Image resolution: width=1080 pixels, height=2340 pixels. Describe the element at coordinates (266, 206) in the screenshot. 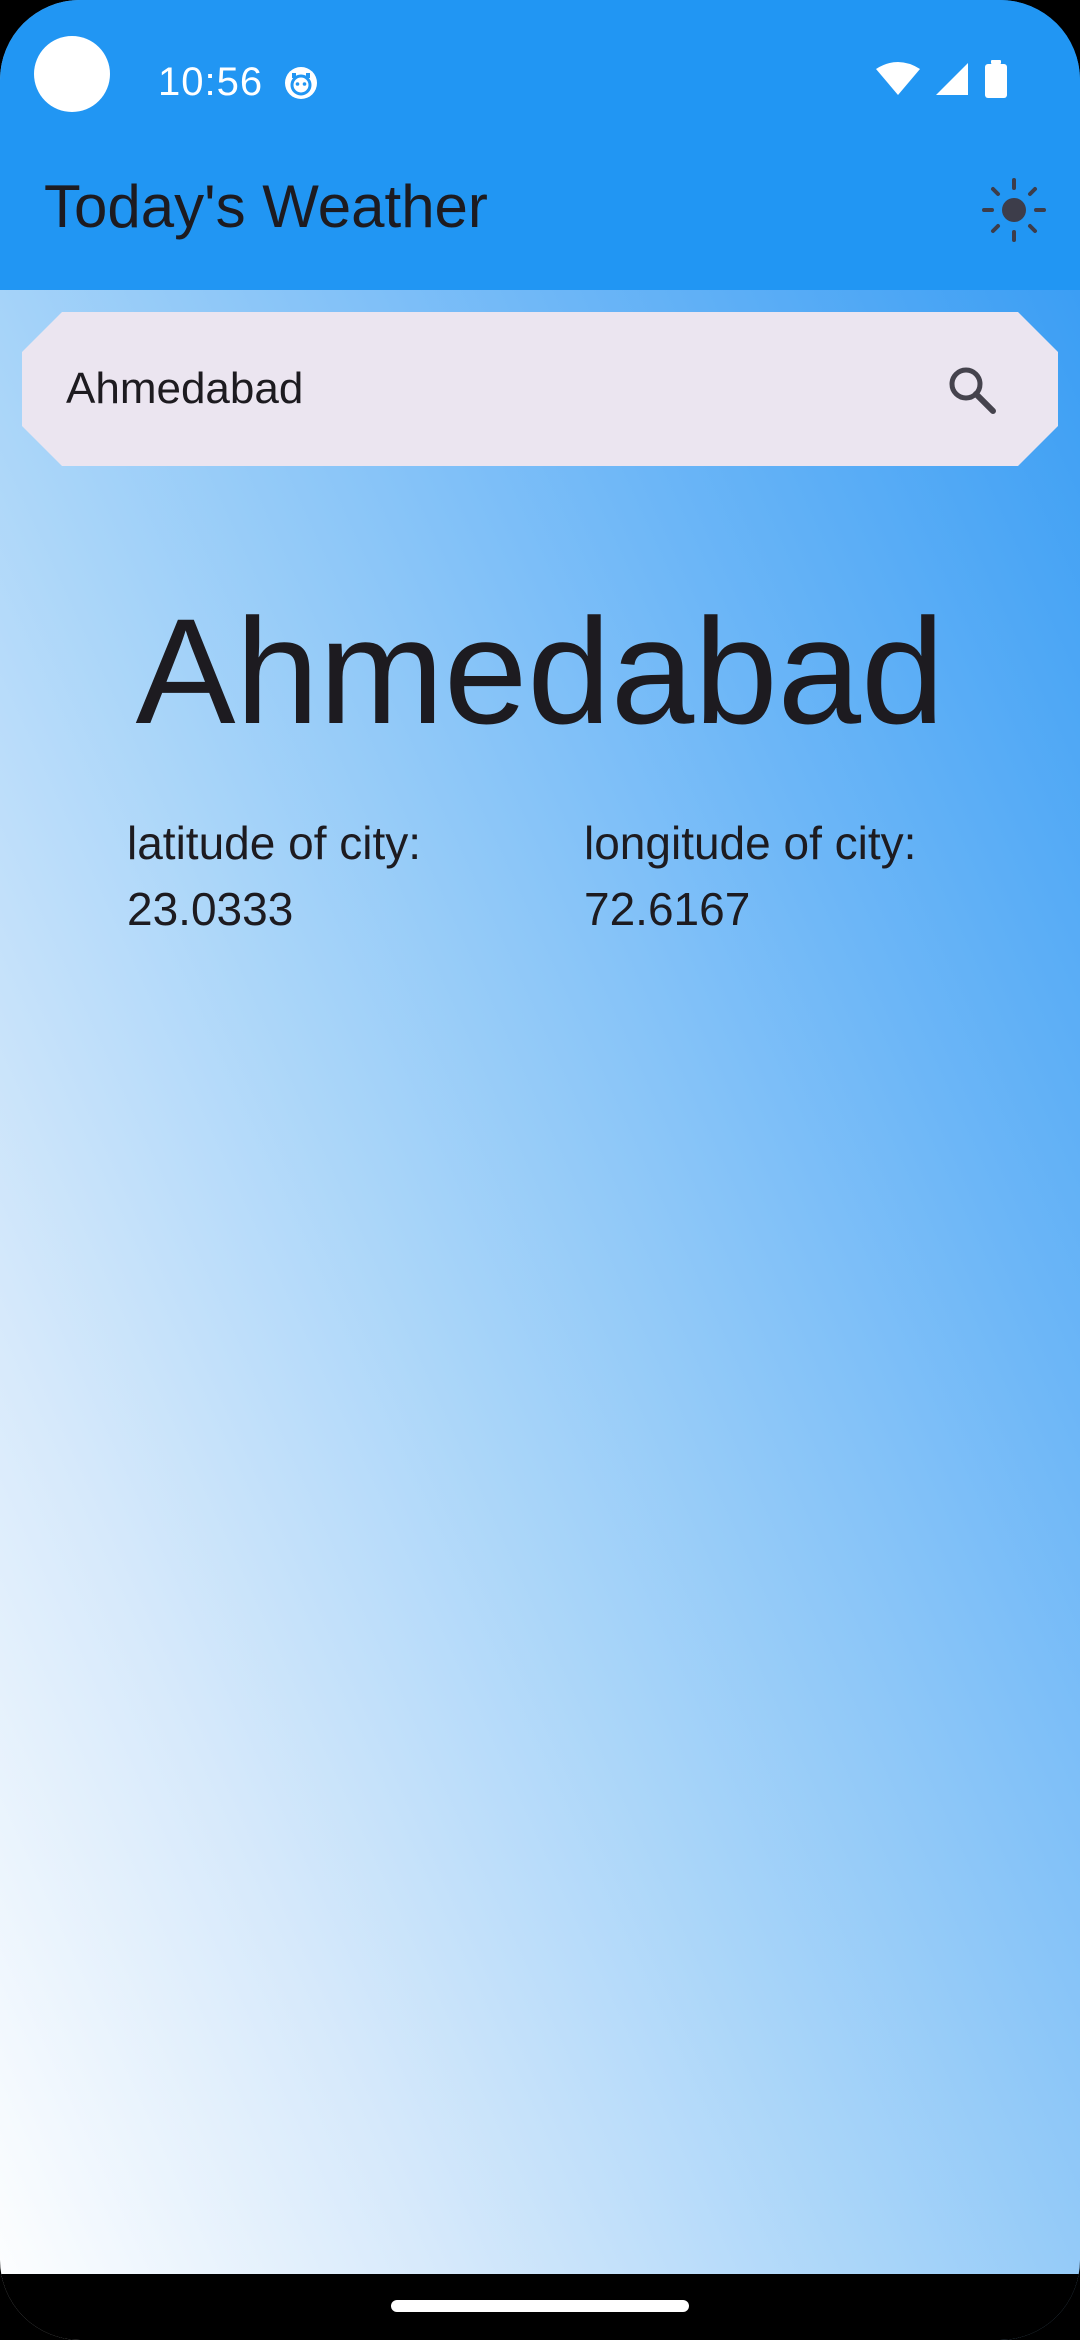

I see `app-title: Today's Weather` at that location.